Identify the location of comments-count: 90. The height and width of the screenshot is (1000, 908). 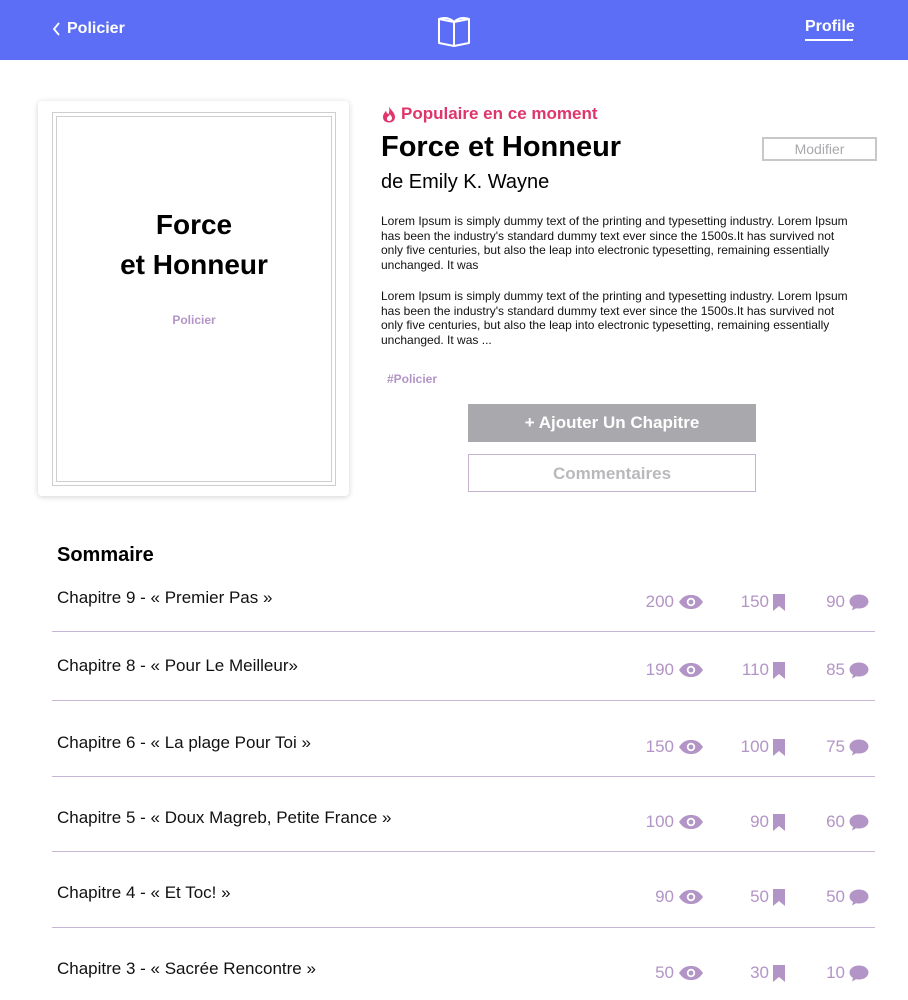
(835, 601).